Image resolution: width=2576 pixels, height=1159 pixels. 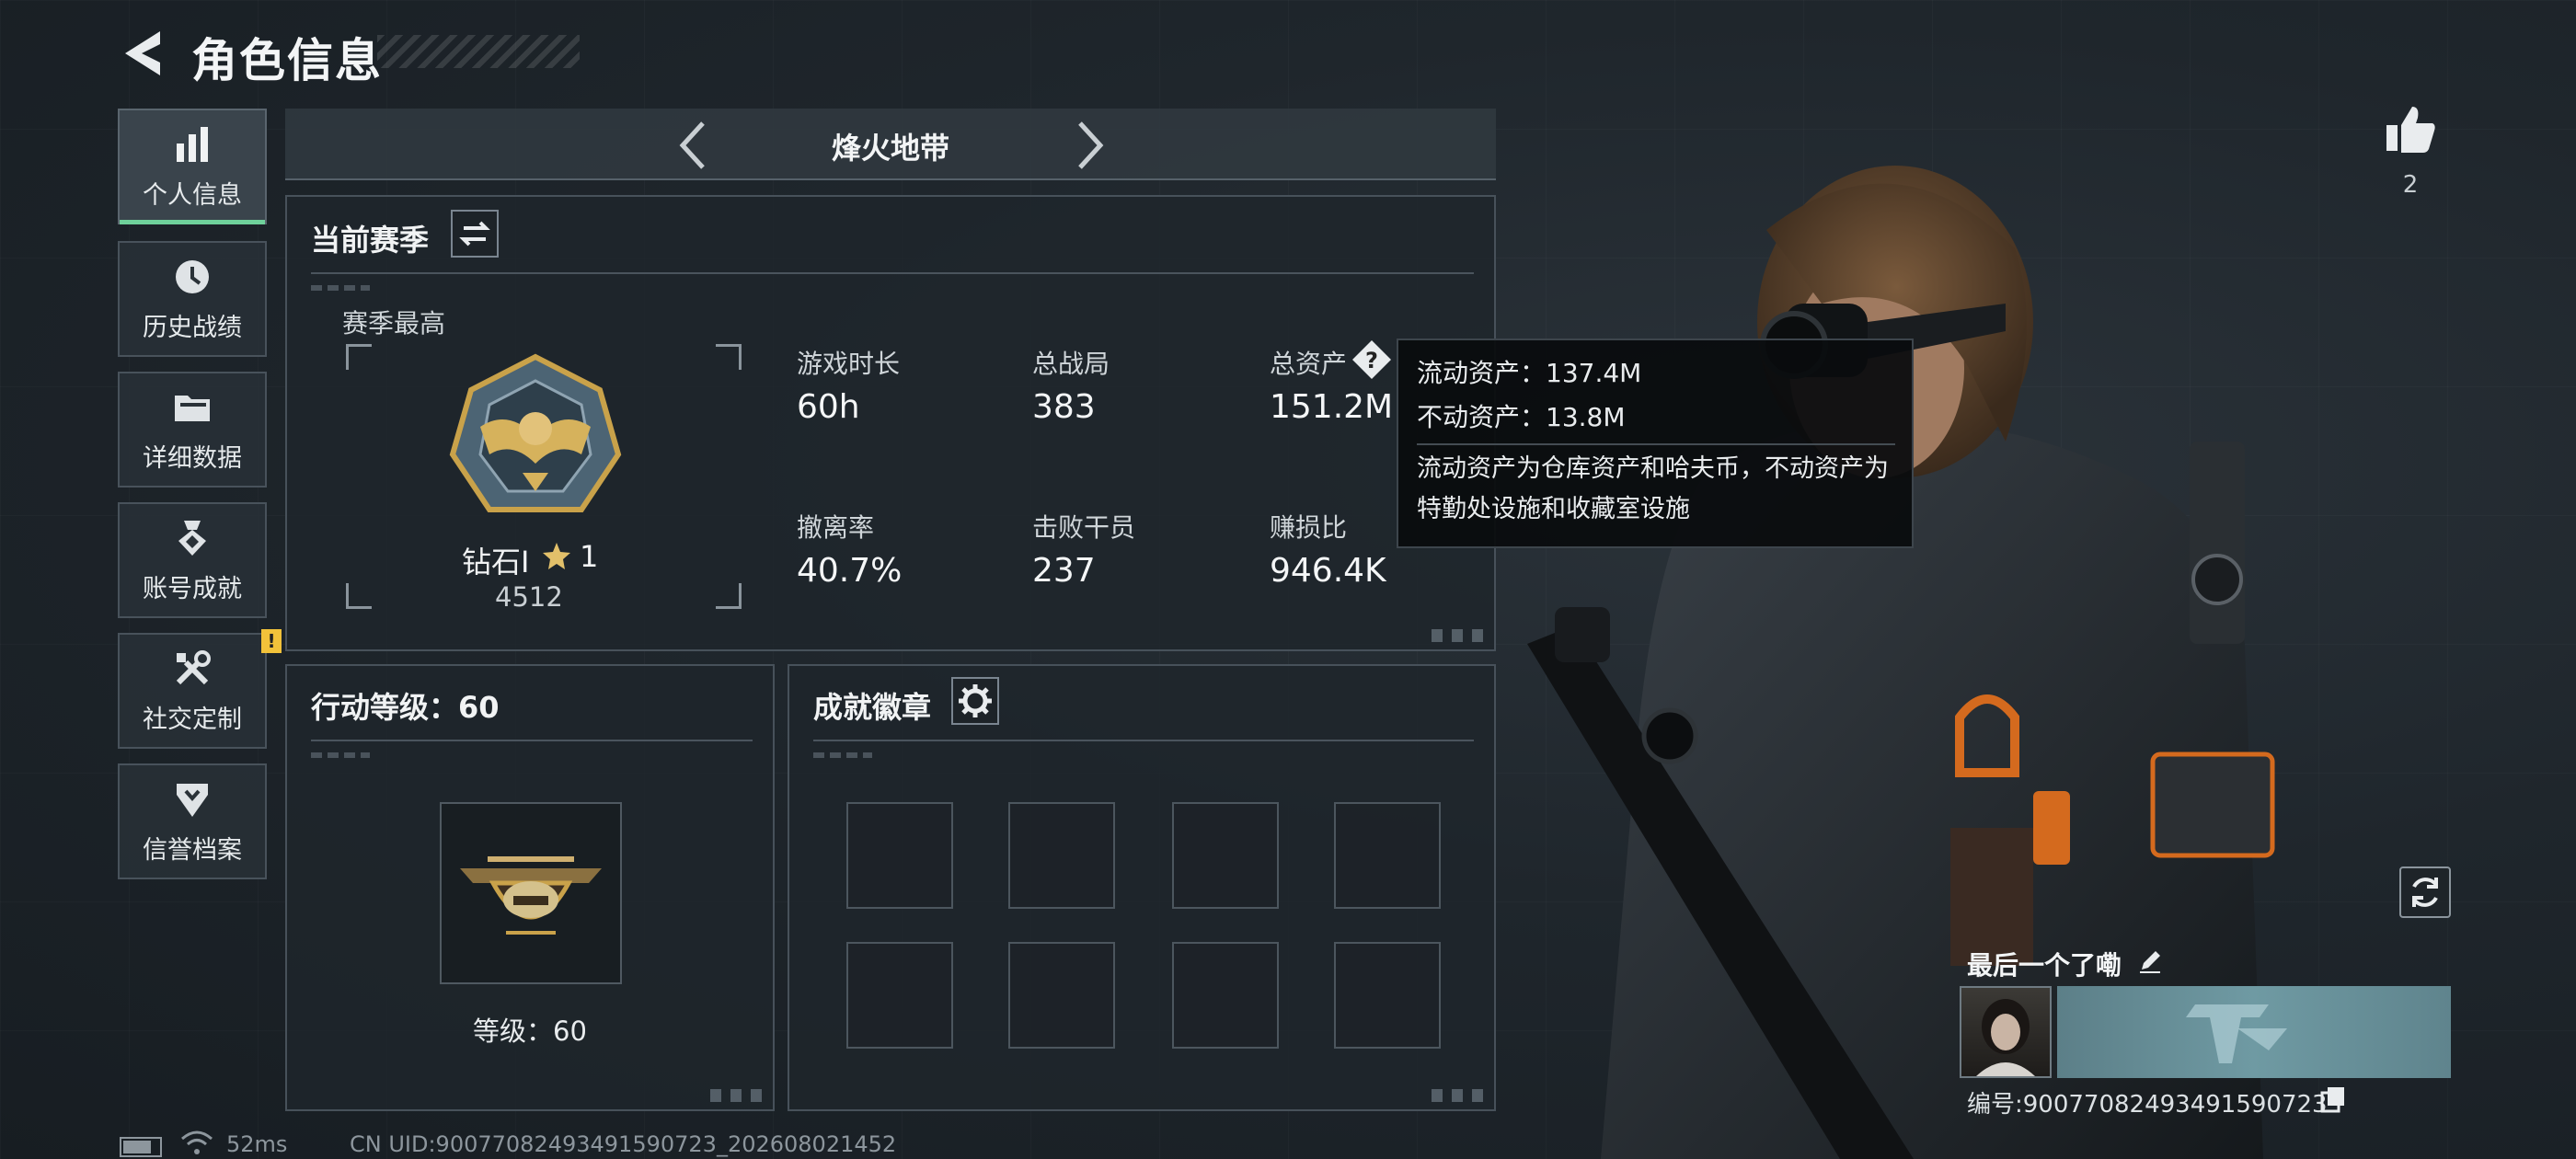 What do you see at coordinates (530, 1031) in the screenshot?
I see `level-text: 等级：60` at bounding box center [530, 1031].